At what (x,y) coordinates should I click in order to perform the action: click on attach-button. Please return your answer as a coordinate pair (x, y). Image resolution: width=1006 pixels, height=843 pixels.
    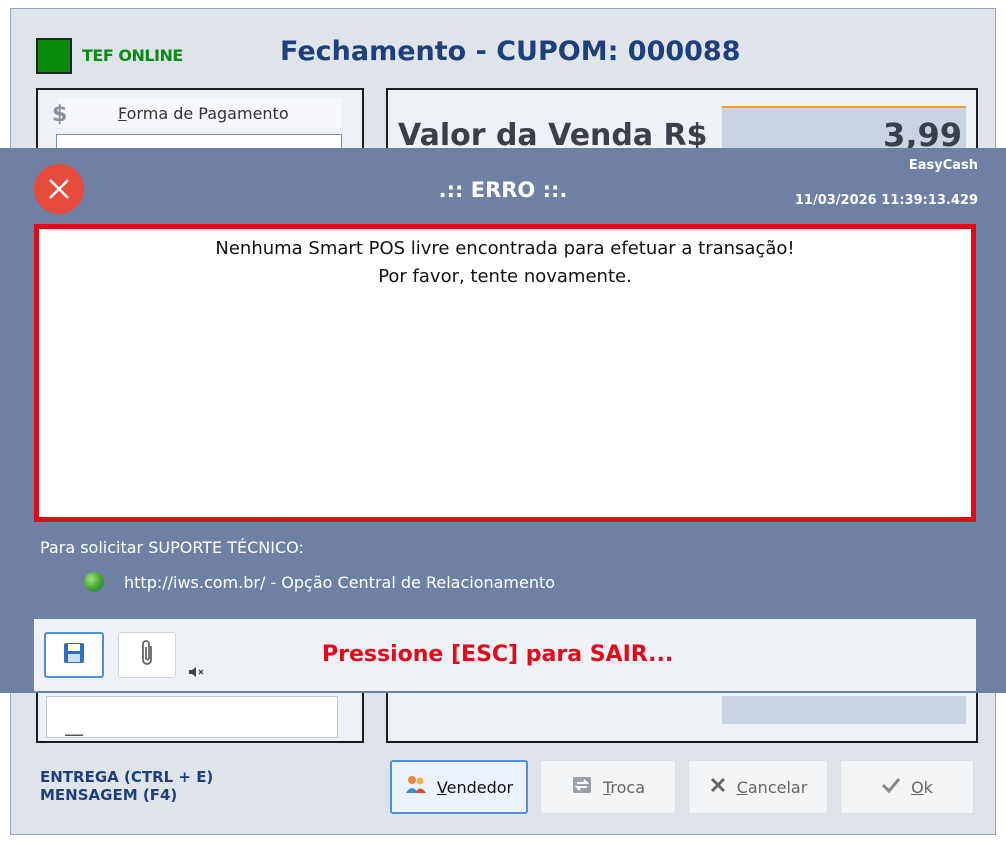
    Looking at the image, I should click on (147, 655).